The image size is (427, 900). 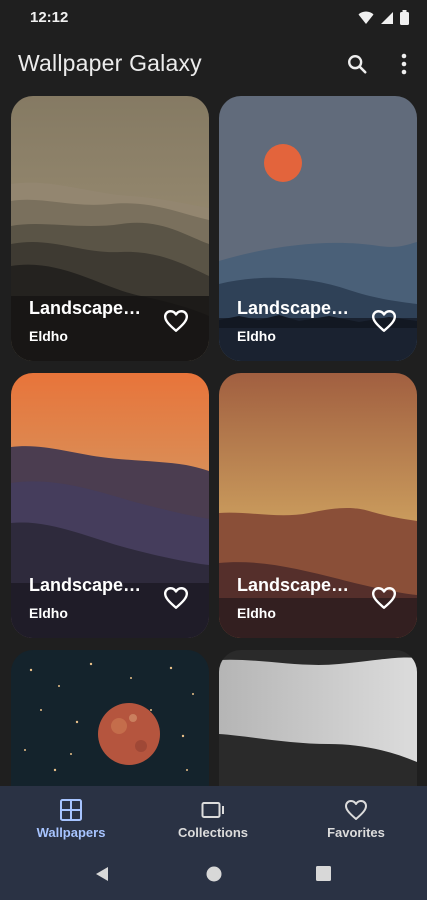 What do you see at coordinates (212, 810) in the screenshot?
I see `collections-icon` at bounding box center [212, 810].